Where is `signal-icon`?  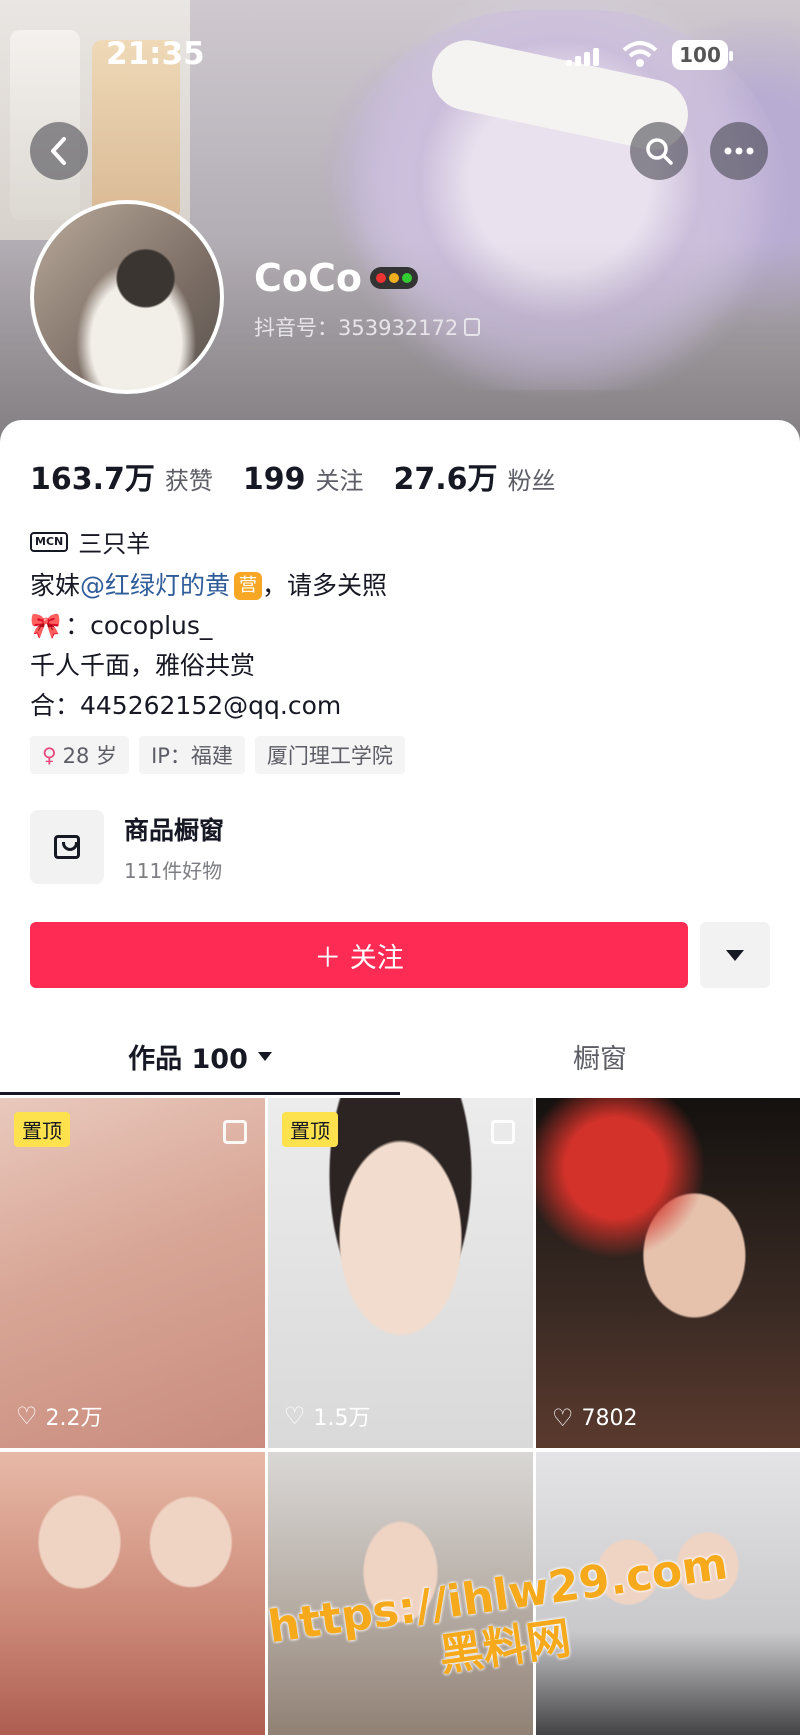 signal-icon is located at coordinates (583, 56).